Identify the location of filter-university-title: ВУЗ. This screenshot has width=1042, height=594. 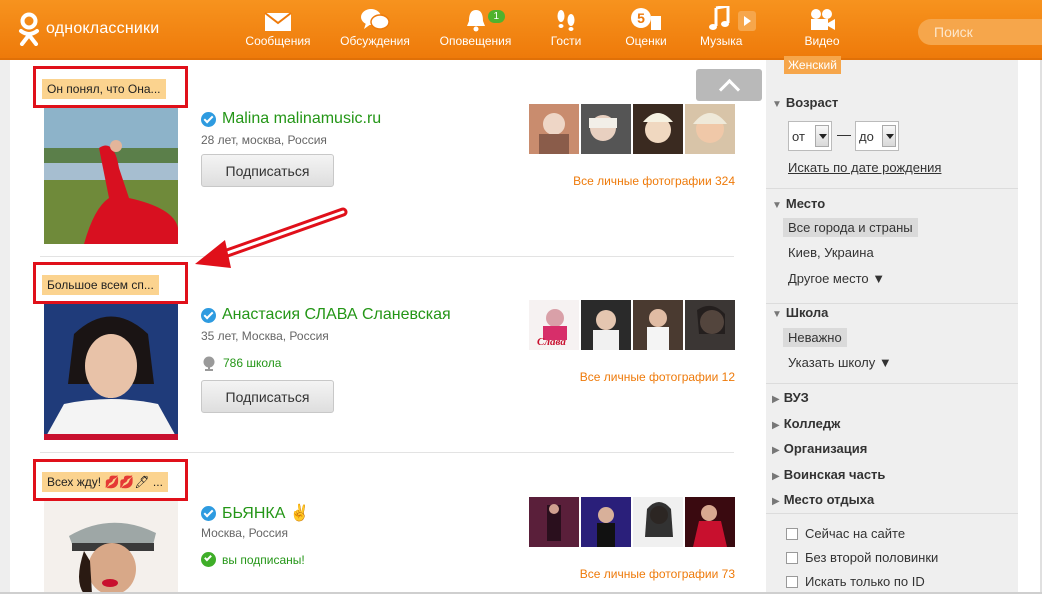
(796, 397).